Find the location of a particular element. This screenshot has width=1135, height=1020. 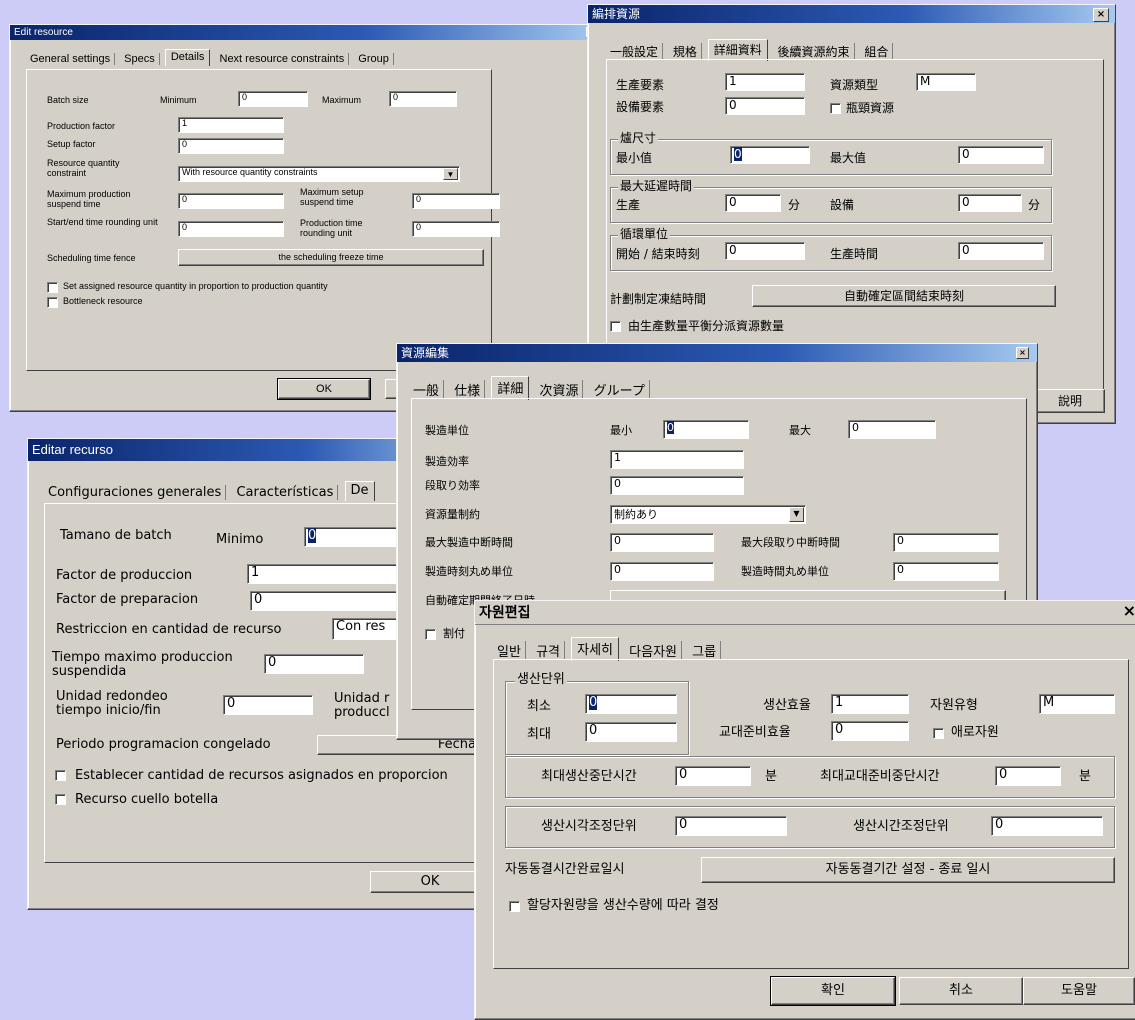

tab-characteristics: Características is located at coordinates (285, 492).